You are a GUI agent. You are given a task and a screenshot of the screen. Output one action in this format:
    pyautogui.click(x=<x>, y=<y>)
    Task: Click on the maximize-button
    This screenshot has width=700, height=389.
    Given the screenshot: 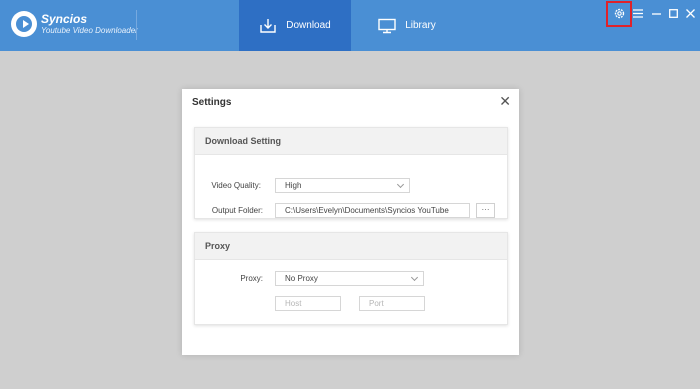 What is the action you would take?
    pyautogui.click(x=673, y=13)
    